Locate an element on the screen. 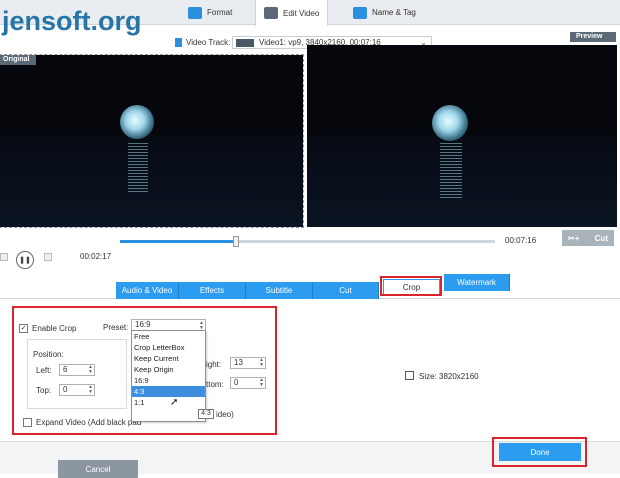 The width and height of the screenshot is (620, 478). bottom-value: 0 is located at coordinates (236, 382).